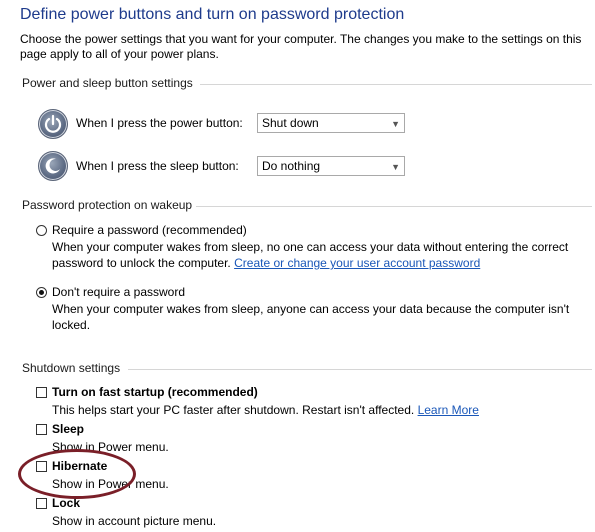 Image resolution: width=595 pixels, height=532 pixels. I want to click on power-sleep-divider, so click(396, 84).